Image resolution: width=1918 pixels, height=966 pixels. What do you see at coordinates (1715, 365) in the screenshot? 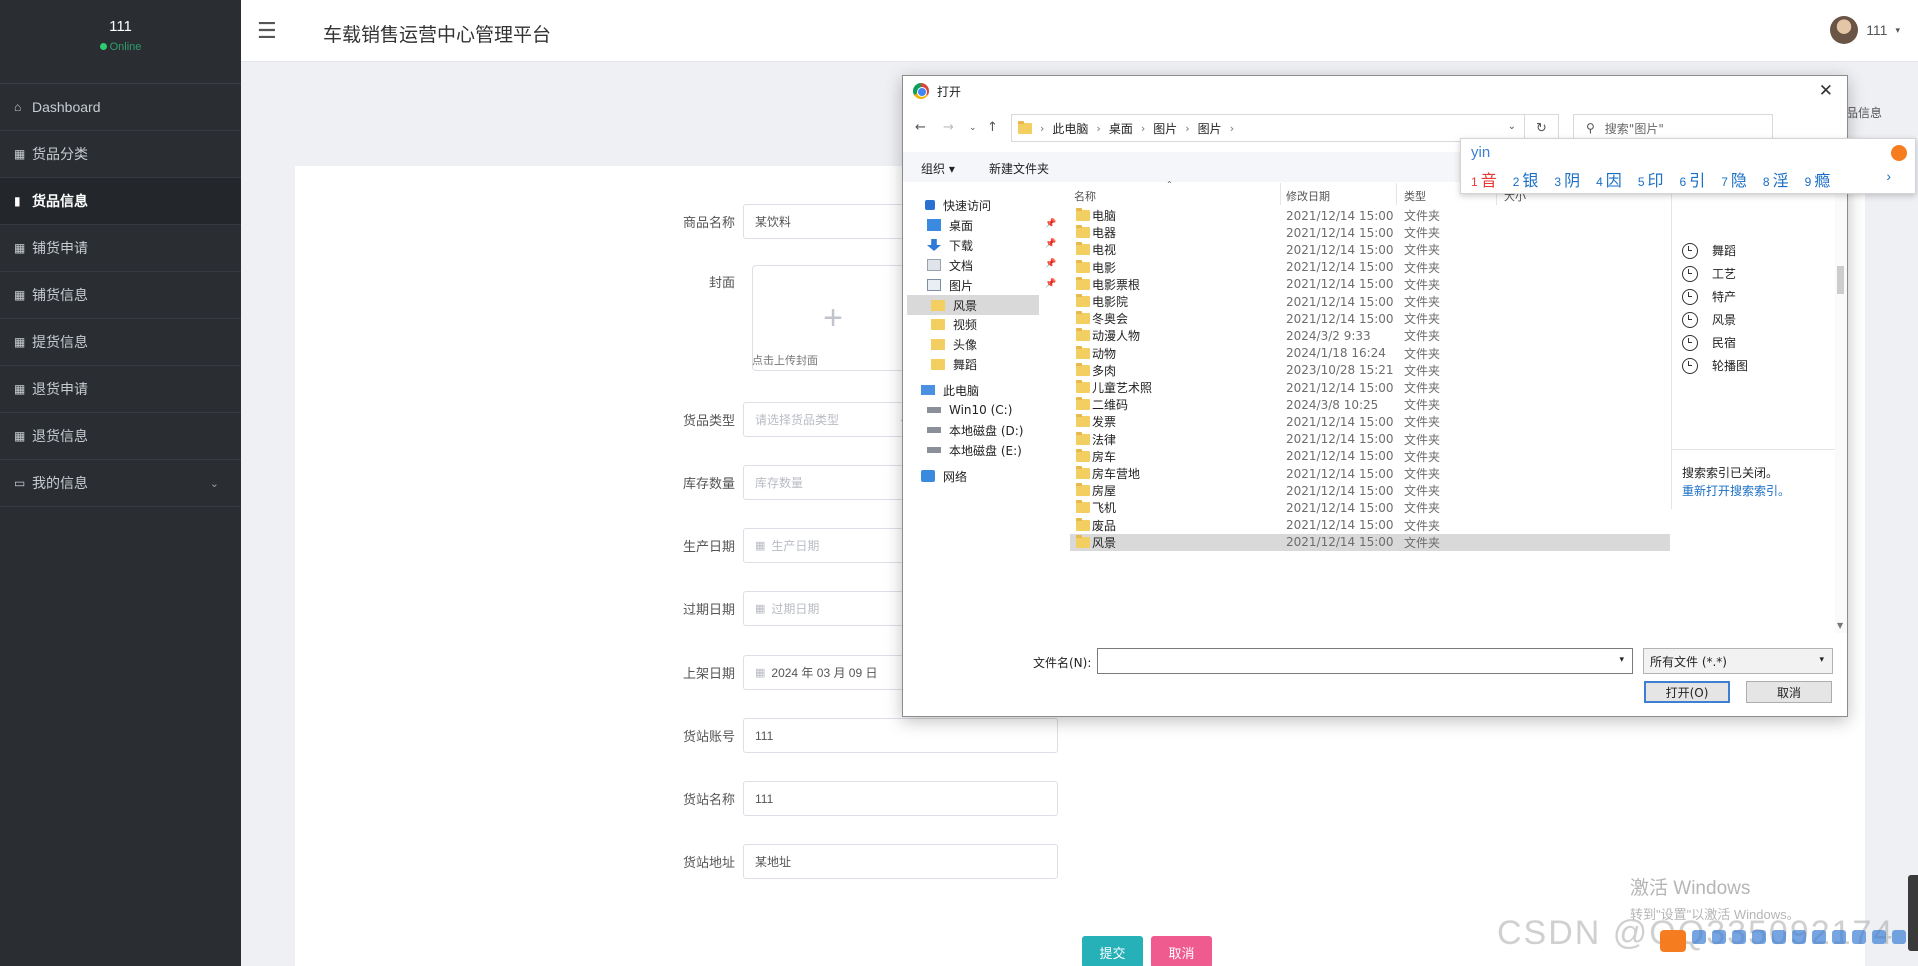
I see `search-history-item: 轮播图` at bounding box center [1715, 365].